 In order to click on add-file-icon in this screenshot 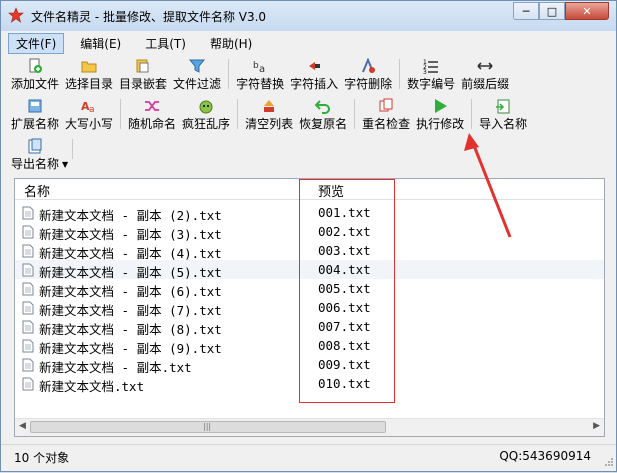, I will do `click(35, 66)`.